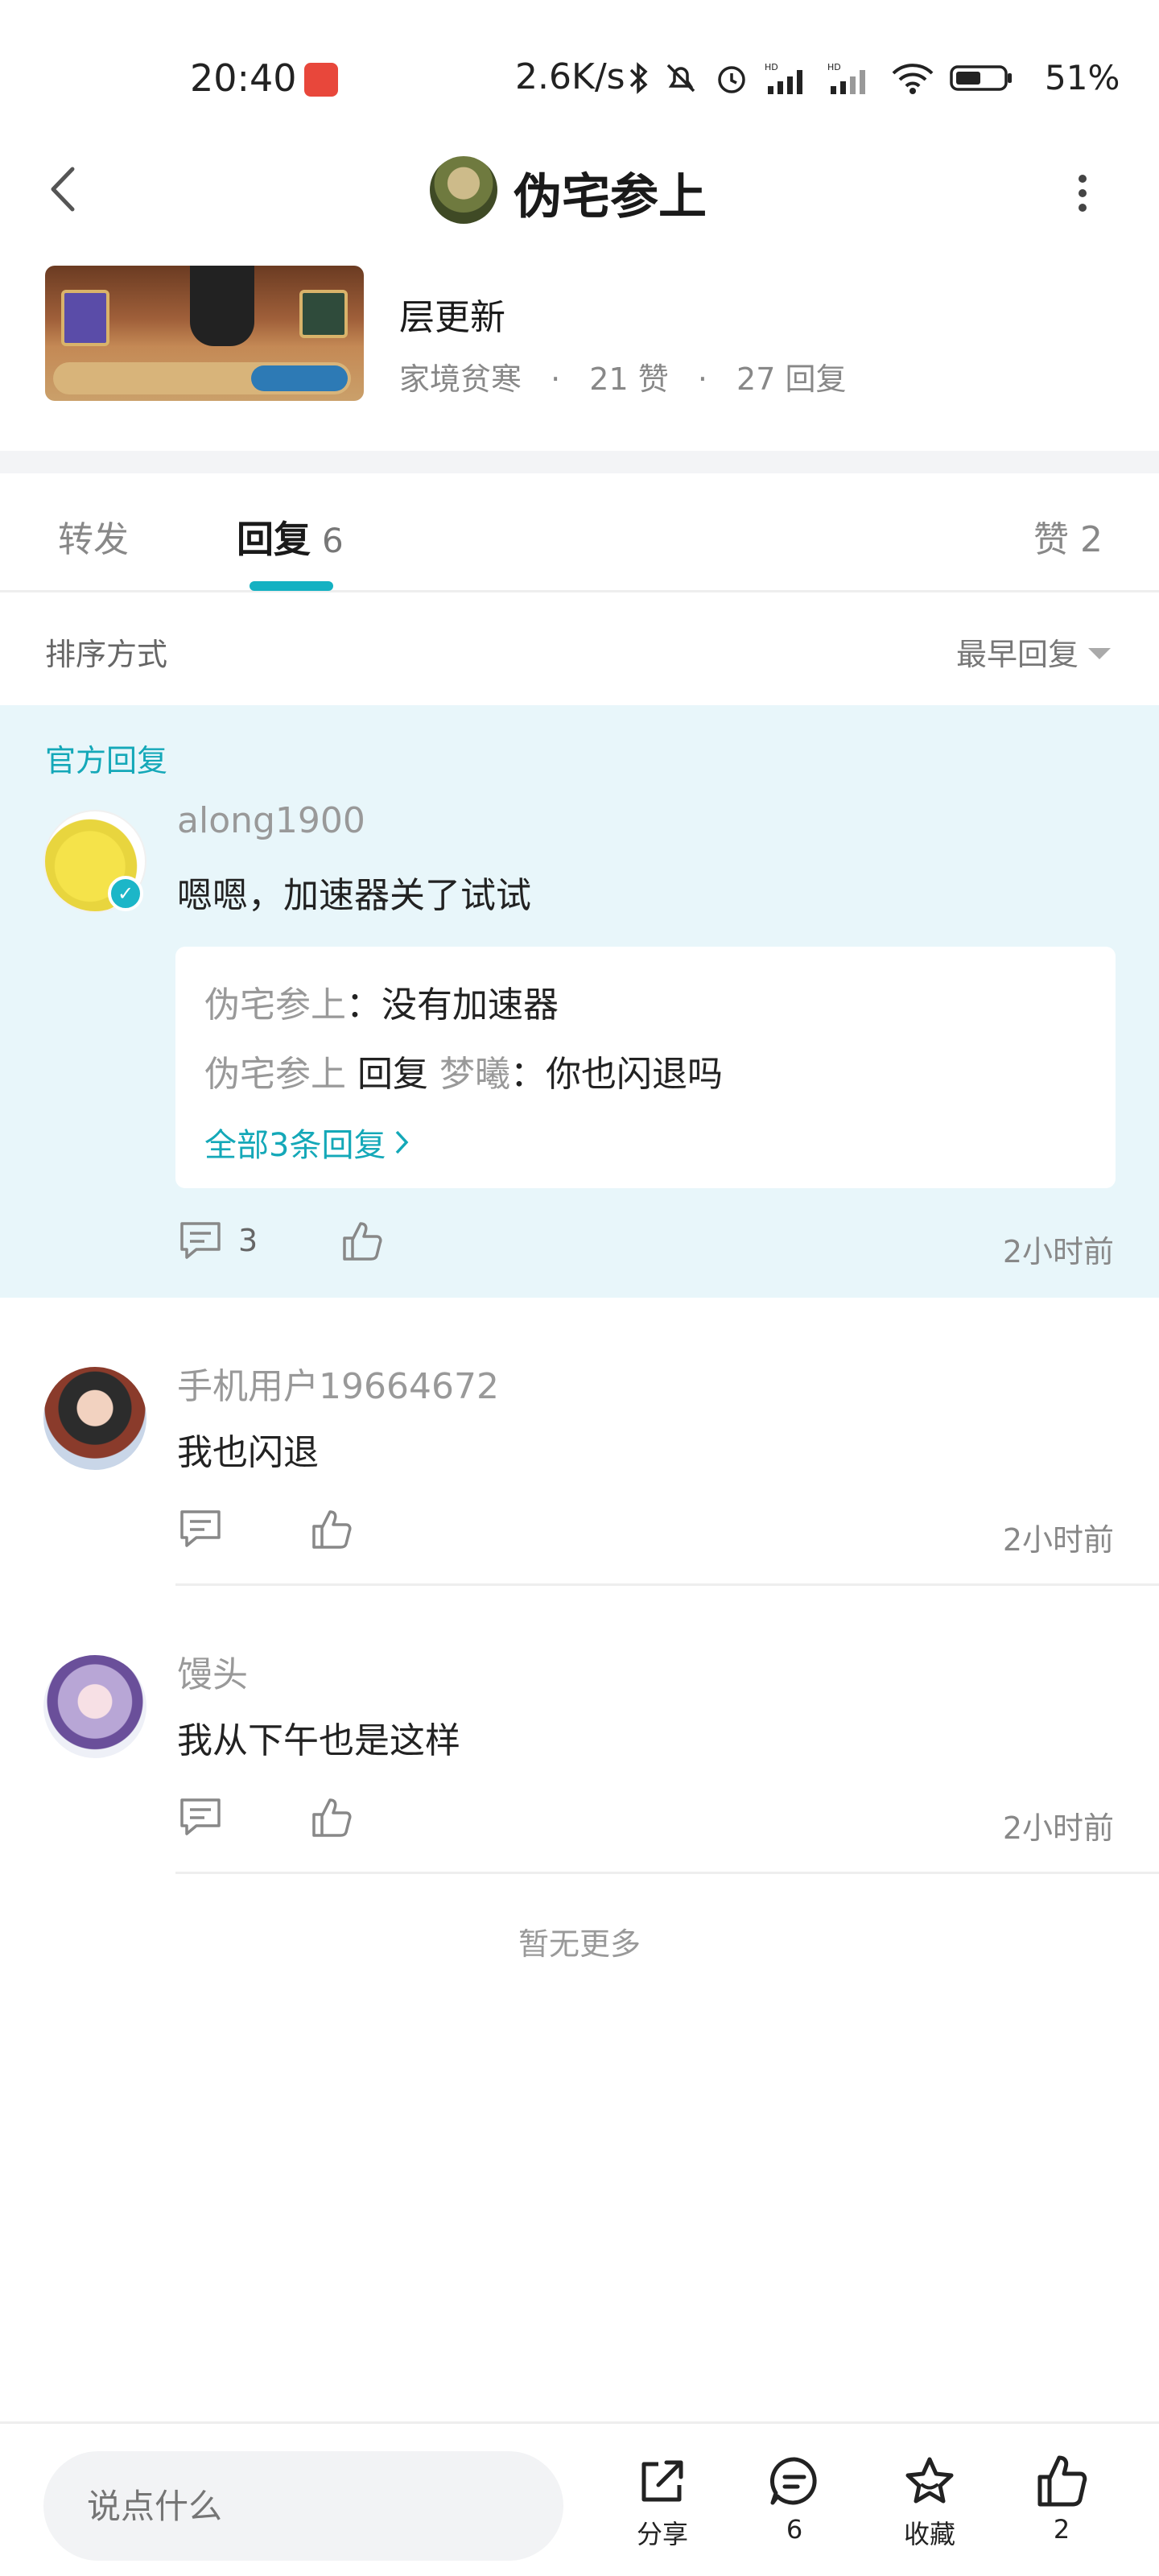 The image size is (1159, 2576). I want to click on status-time: 20:40, so click(243, 78).